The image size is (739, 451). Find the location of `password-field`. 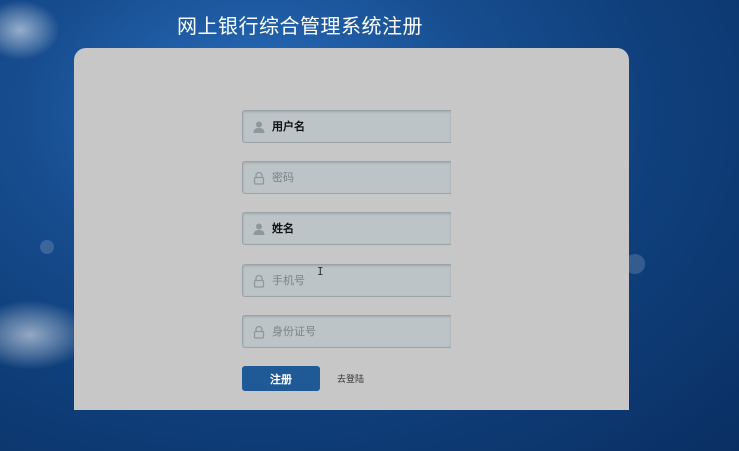

password-field is located at coordinates (346, 177).